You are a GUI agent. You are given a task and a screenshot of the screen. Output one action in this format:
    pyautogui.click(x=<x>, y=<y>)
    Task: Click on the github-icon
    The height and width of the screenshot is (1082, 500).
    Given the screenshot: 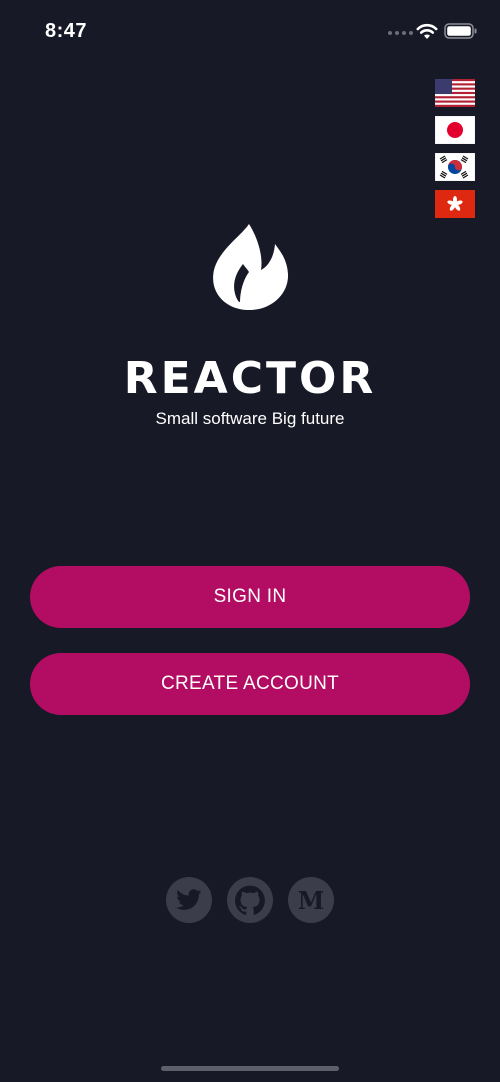 What is the action you would take?
    pyautogui.click(x=250, y=900)
    